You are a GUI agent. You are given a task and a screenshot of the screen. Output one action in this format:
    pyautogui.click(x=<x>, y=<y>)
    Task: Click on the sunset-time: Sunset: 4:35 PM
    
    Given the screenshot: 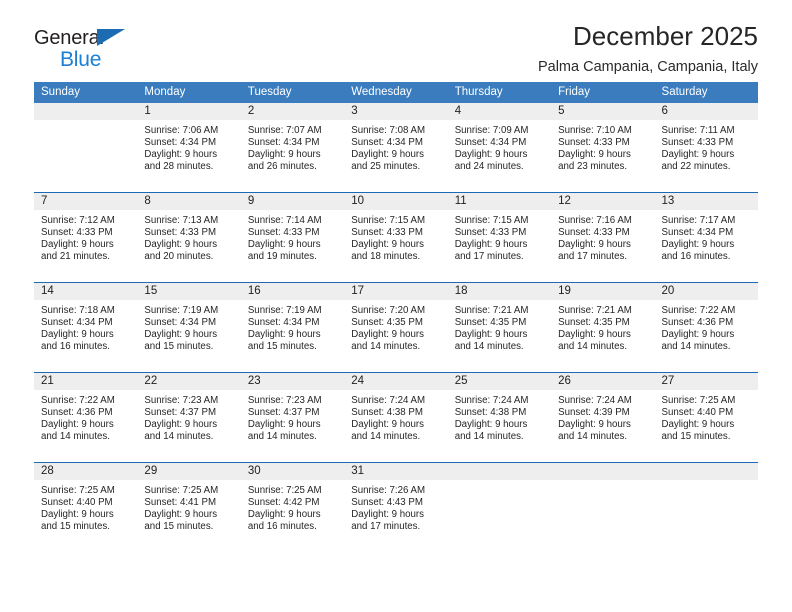 What is the action you would take?
    pyautogui.click(x=490, y=322)
    